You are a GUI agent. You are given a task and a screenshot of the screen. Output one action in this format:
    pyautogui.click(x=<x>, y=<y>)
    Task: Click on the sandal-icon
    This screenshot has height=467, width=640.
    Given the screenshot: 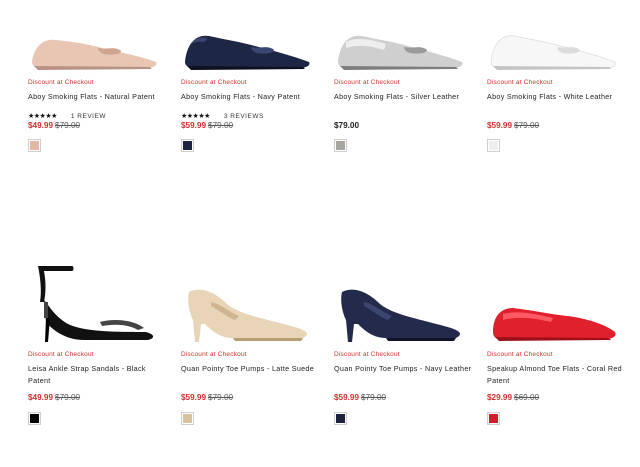 What is the action you would take?
    pyautogui.click(x=96, y=304)
    